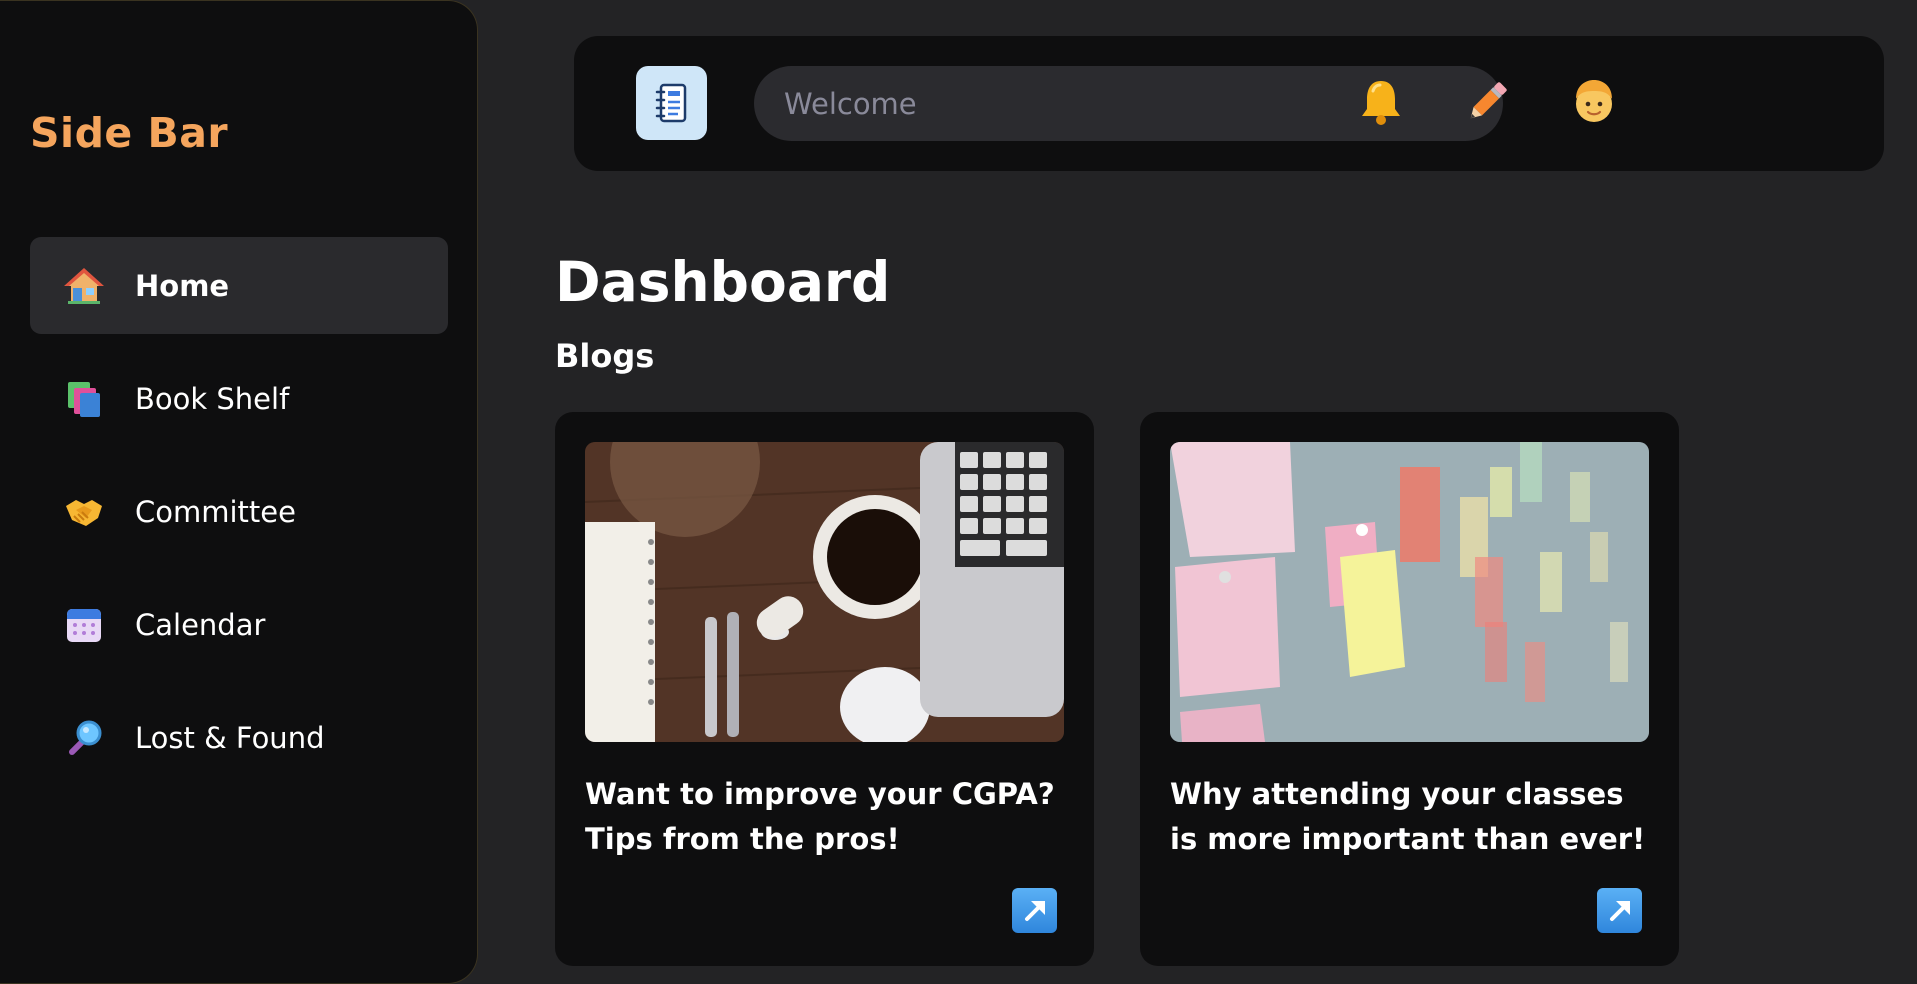 Image resolution: width=1917 pixels, height=984 pixels. I want to click on sidebar-item-lost-found: Lost & Found, so click(239, 737).